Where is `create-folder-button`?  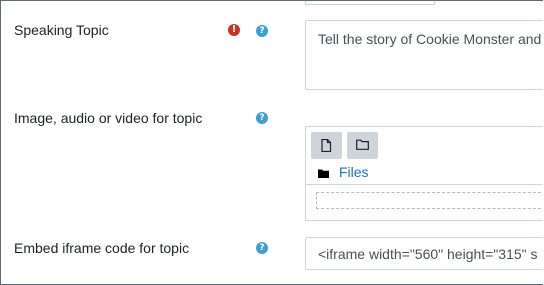 create-folder-button is located at coordinates (362, 145).